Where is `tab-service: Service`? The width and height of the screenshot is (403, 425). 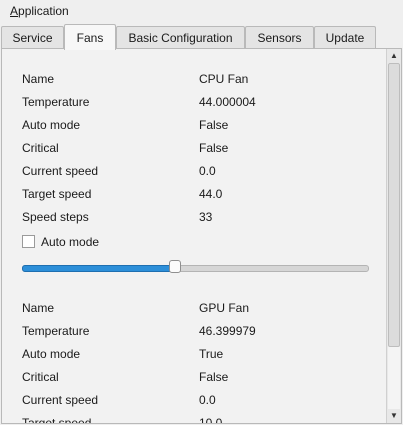 tab-service: Service is located at coordinates (32, 37).